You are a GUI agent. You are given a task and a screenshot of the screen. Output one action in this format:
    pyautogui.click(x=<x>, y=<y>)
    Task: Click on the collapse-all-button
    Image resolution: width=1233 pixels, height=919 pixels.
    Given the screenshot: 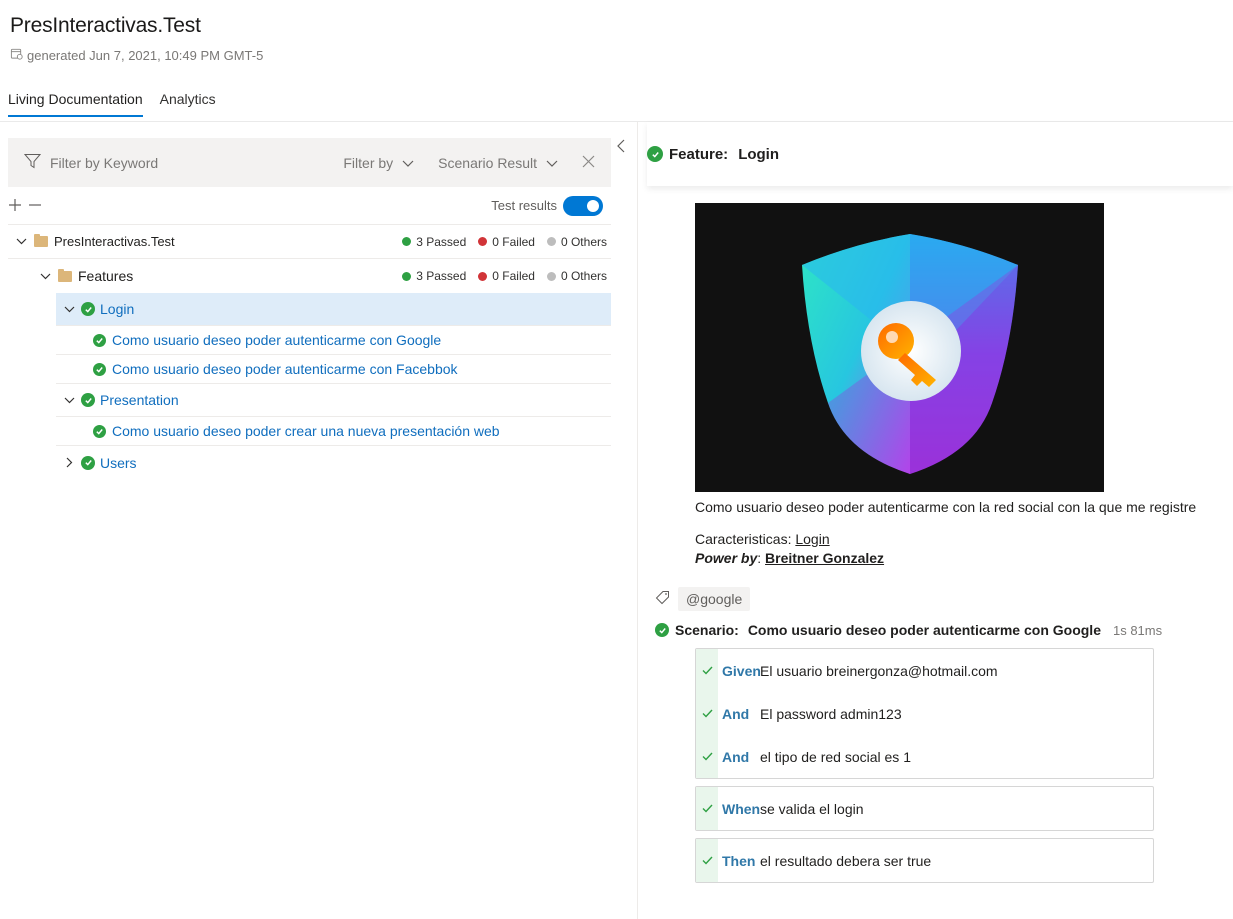 What is the action you would take?
    pyautogui.click(x=35, y=206)
    